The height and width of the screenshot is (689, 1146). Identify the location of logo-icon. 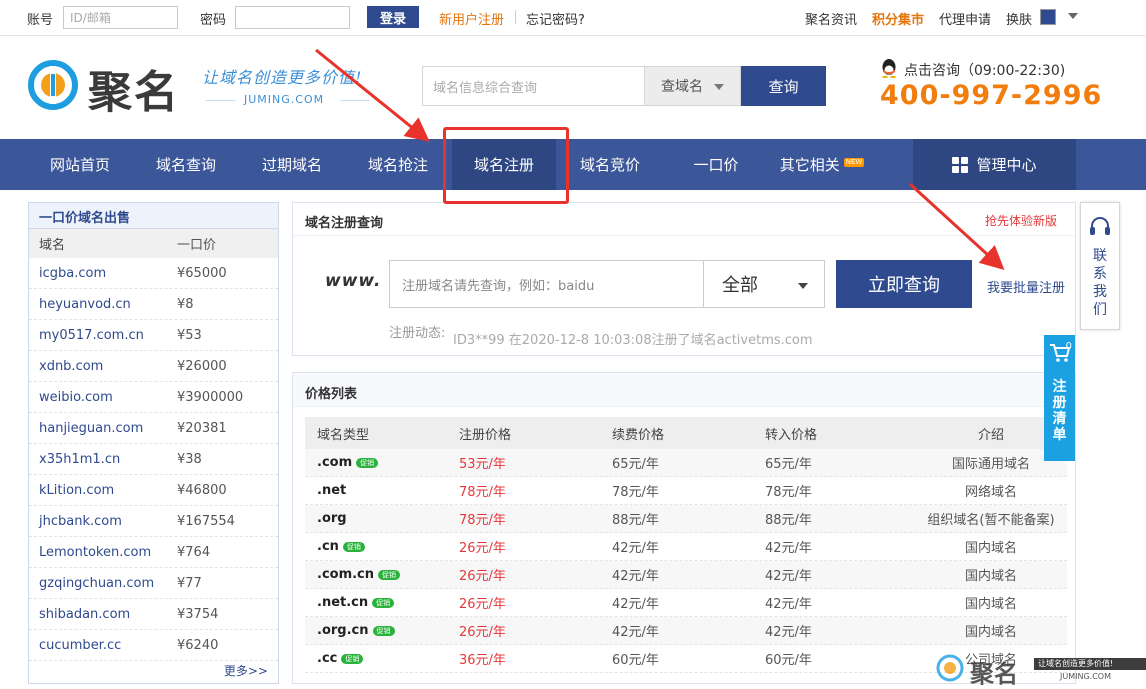
(53, 85).